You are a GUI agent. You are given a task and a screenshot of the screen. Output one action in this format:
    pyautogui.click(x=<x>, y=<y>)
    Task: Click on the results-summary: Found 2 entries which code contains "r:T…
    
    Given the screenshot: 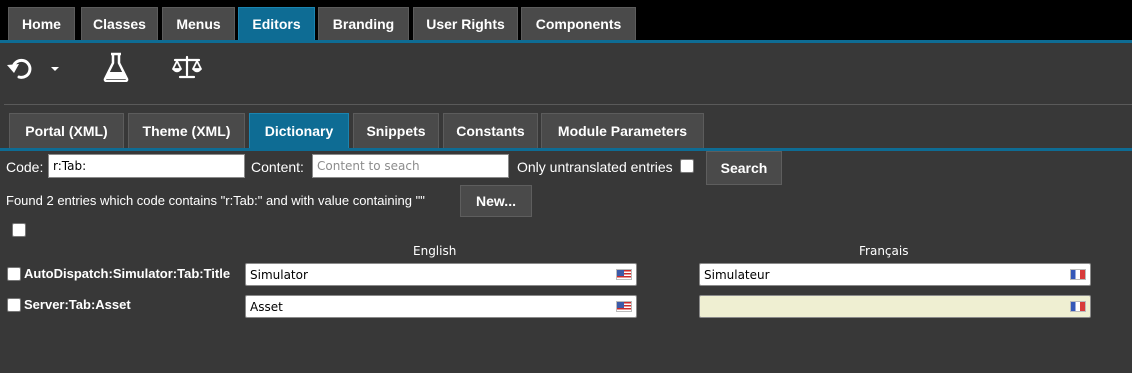 What is the action you would take?
    pyautogui.click(x=215, y=200)
    